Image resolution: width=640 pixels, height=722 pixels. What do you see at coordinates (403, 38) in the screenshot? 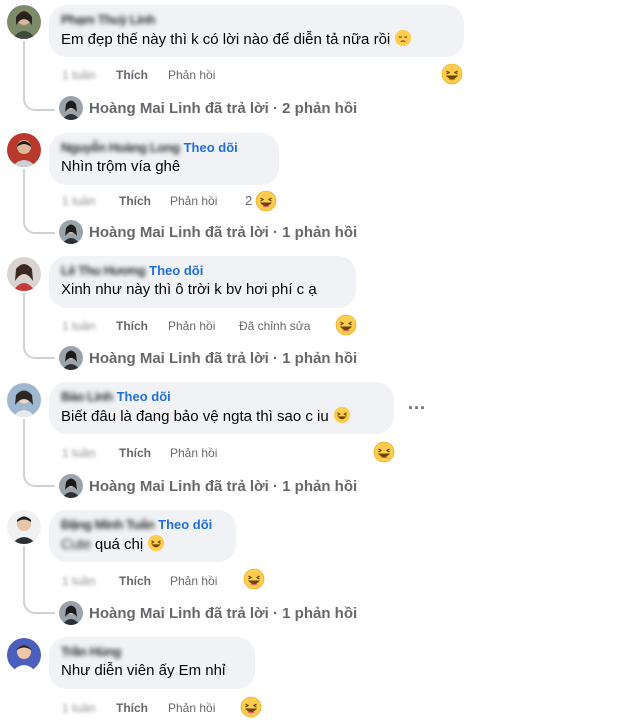
I see `pensive-emoji-icon` at bounding box center [403, 38].